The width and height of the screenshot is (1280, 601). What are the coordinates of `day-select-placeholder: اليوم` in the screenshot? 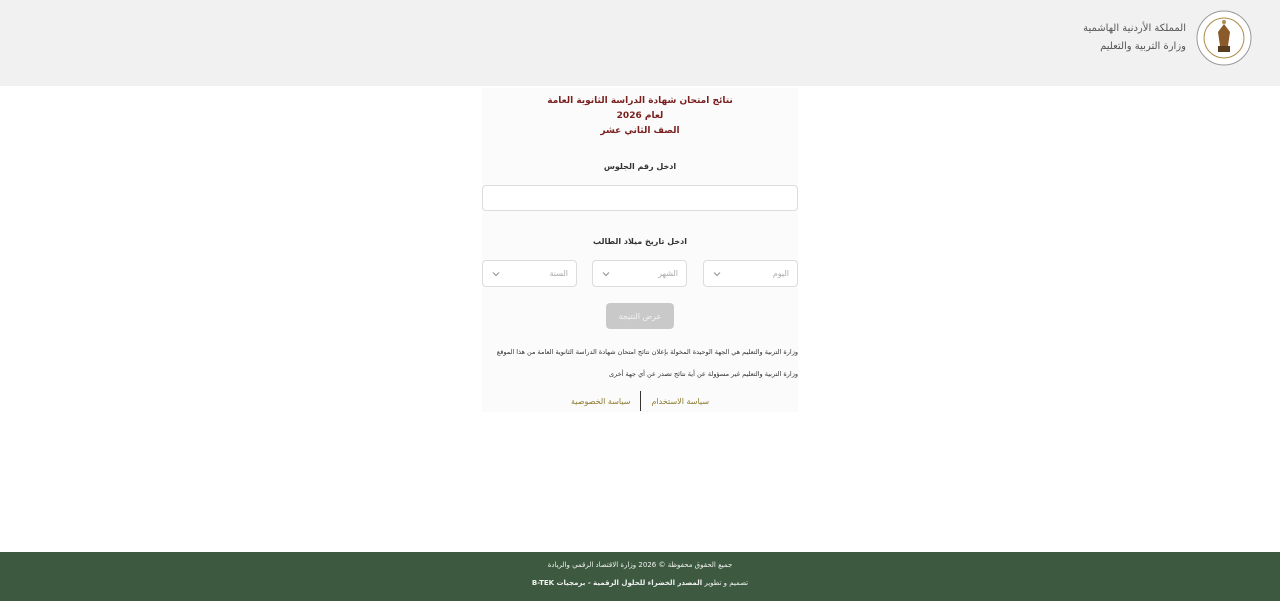 It's located at (780, 273).